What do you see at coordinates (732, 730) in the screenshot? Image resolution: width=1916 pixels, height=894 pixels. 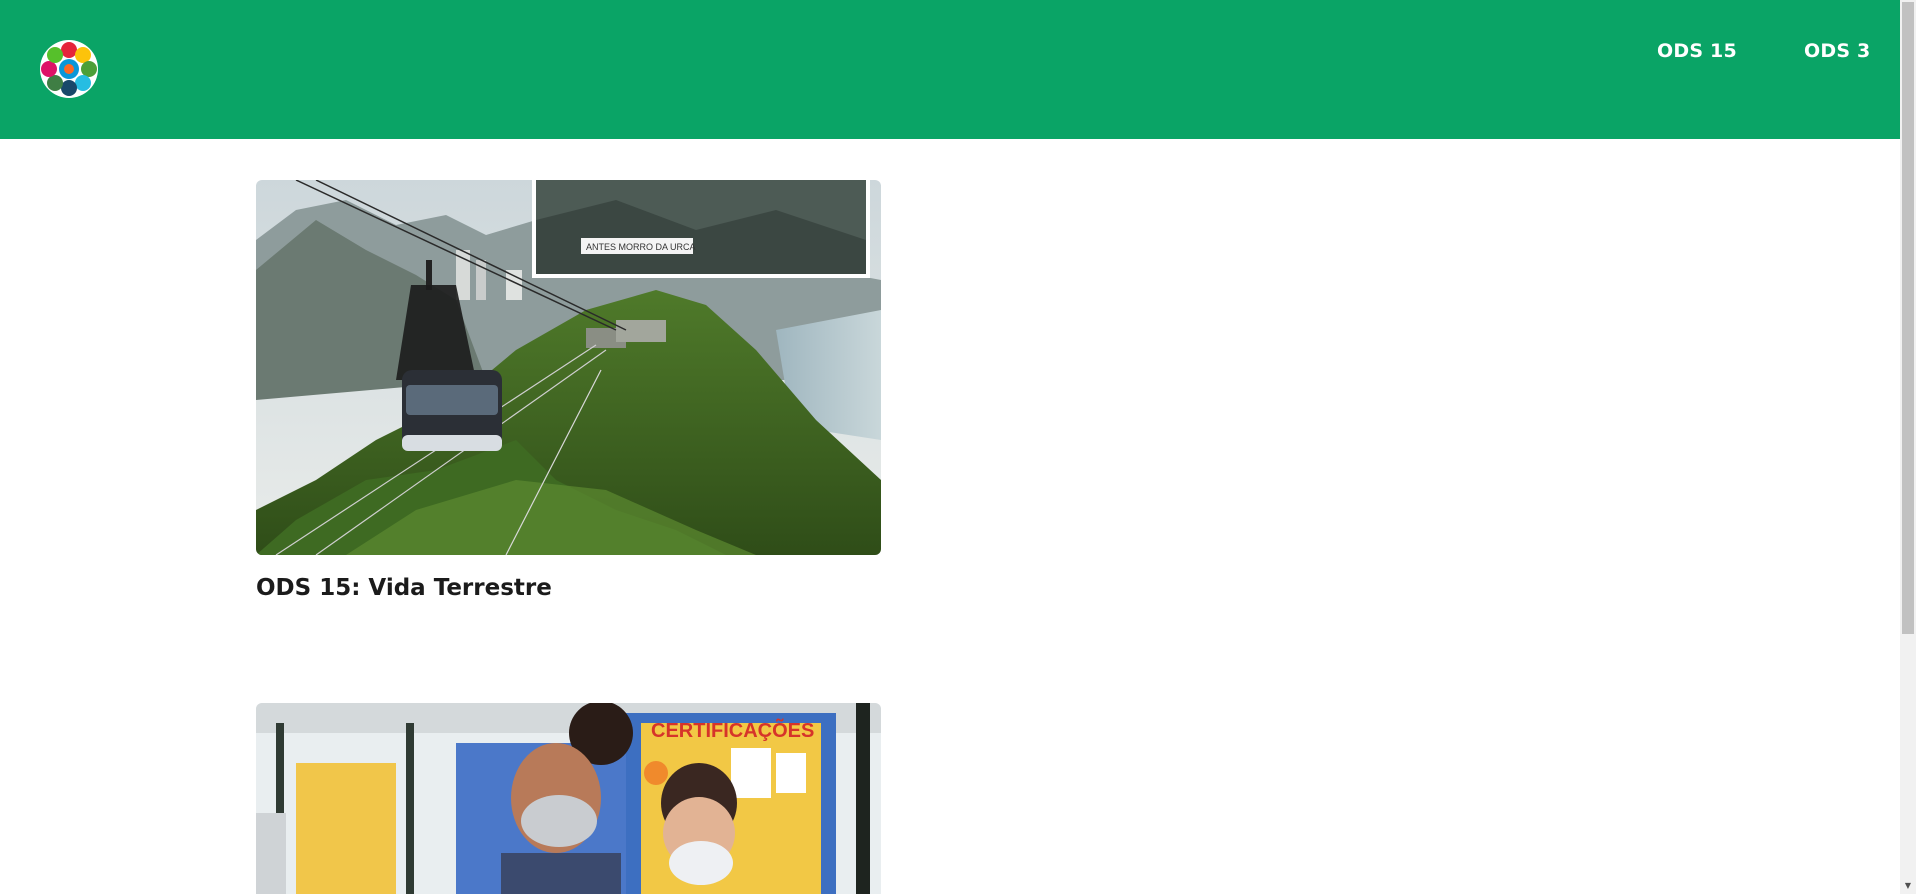 I see `board-sign-text: CERTIFICAÇÕES` at bounding box center [732, 730].